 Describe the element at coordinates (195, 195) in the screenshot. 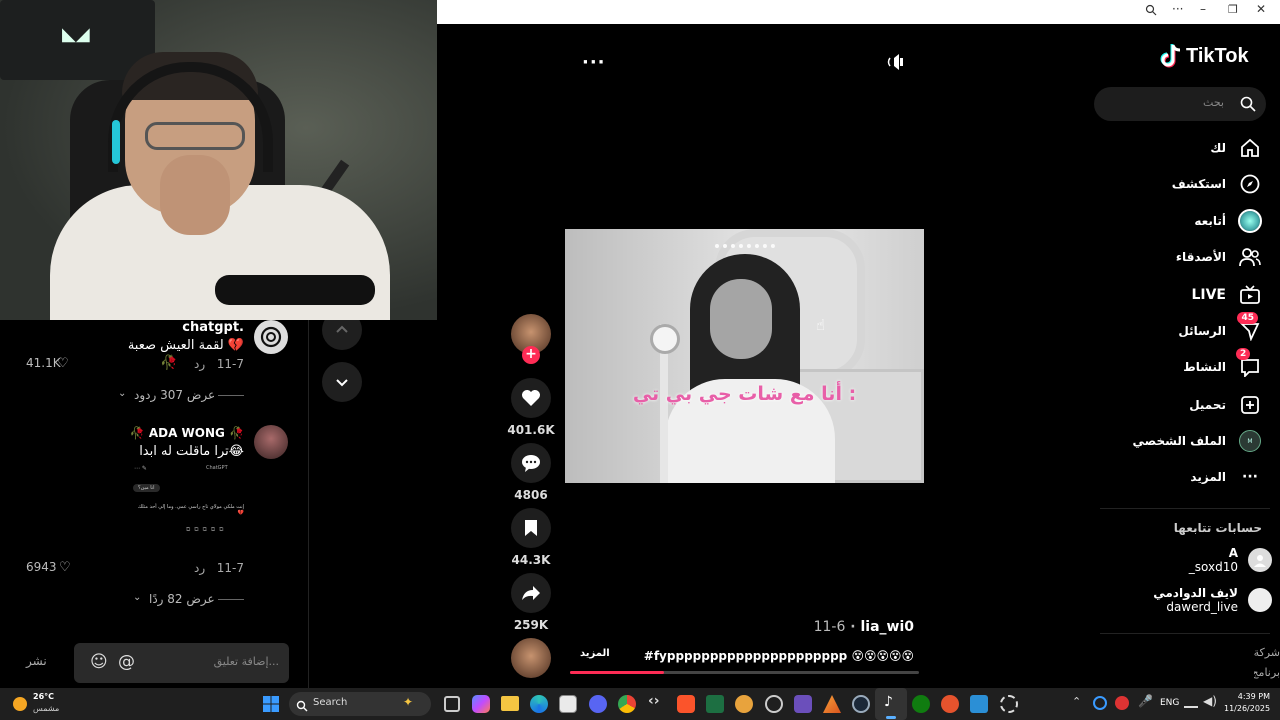

I see `webcam-hand` at that location.